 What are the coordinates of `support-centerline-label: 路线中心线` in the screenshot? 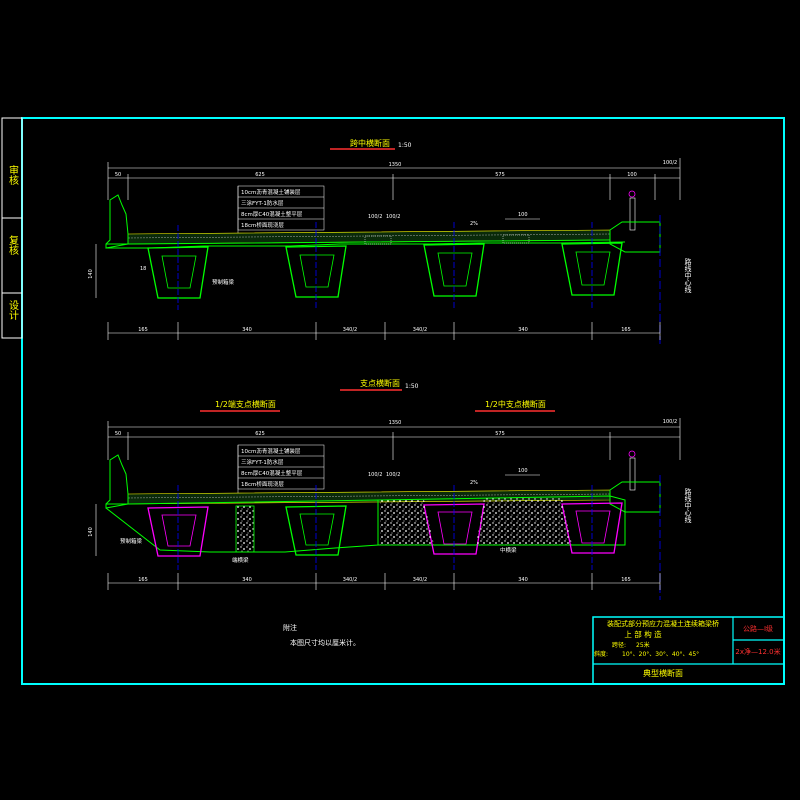 It's located at (688, 505).